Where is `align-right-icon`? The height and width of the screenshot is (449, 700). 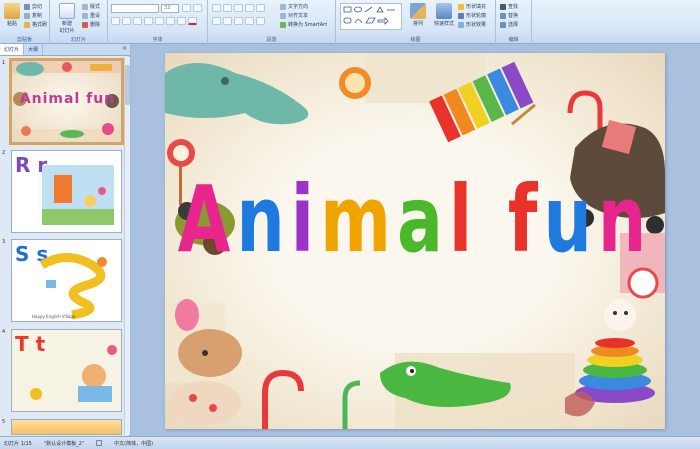
align-right-icon is located at coordinates (238, 21).